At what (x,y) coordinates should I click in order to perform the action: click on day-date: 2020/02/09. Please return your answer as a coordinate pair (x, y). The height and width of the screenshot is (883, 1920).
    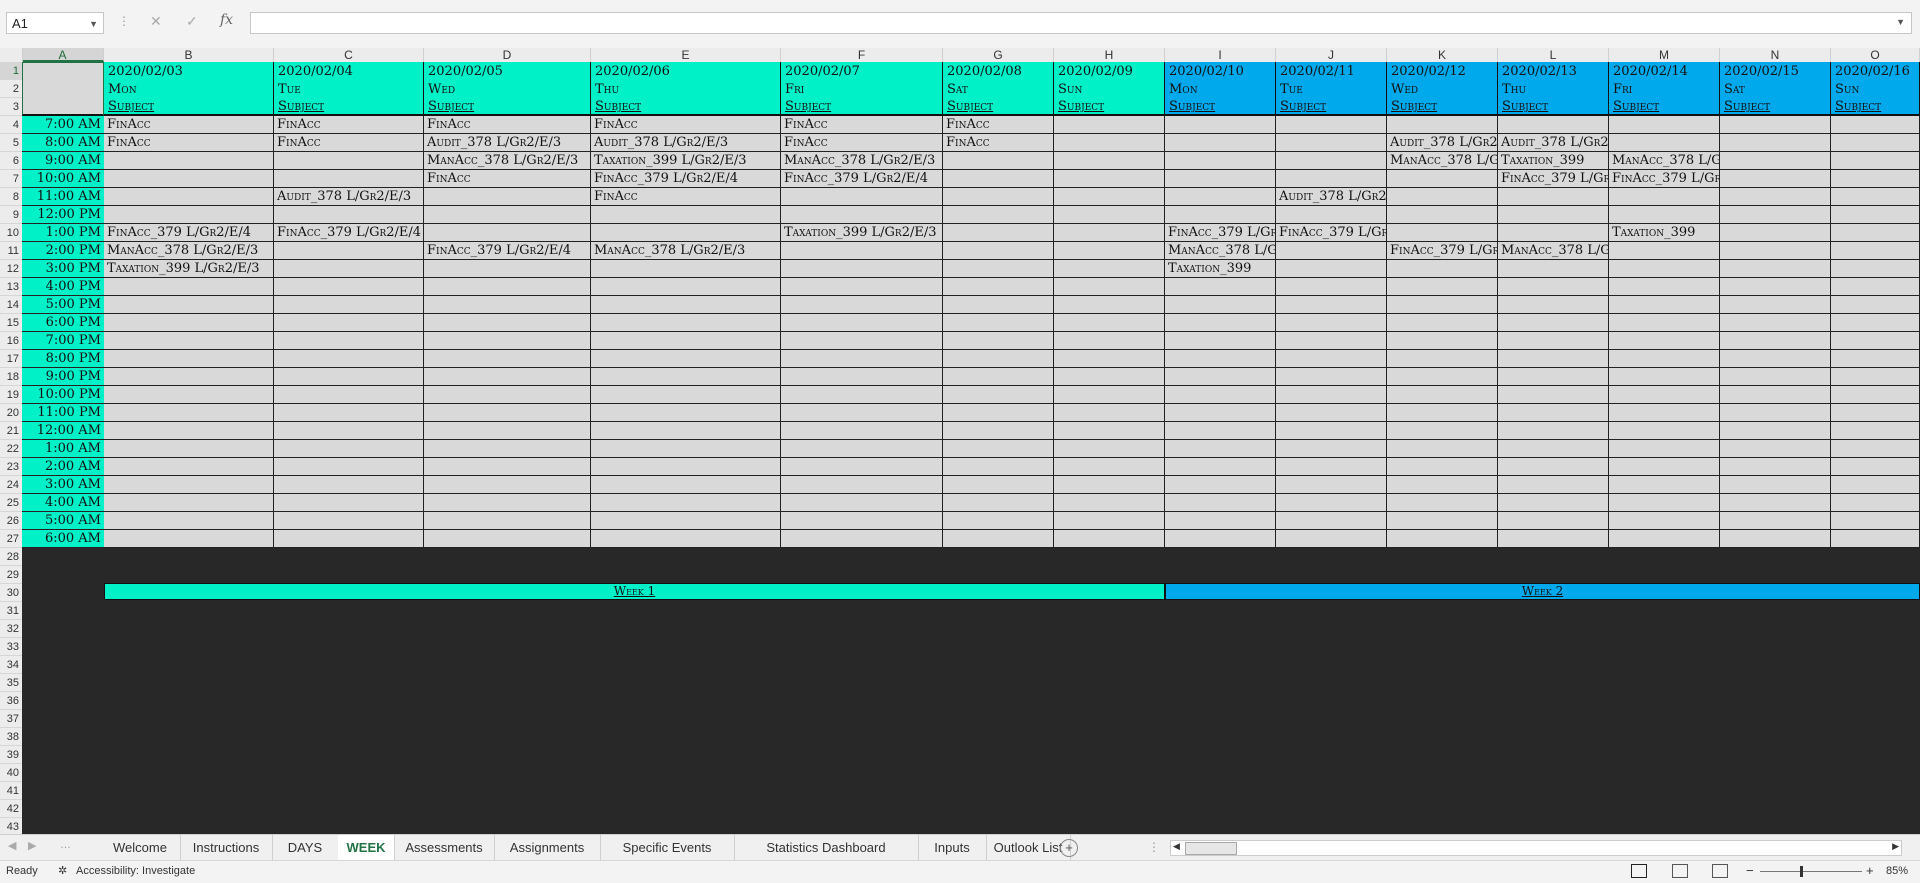
    Looking at the image, I should click on (1109, 72).